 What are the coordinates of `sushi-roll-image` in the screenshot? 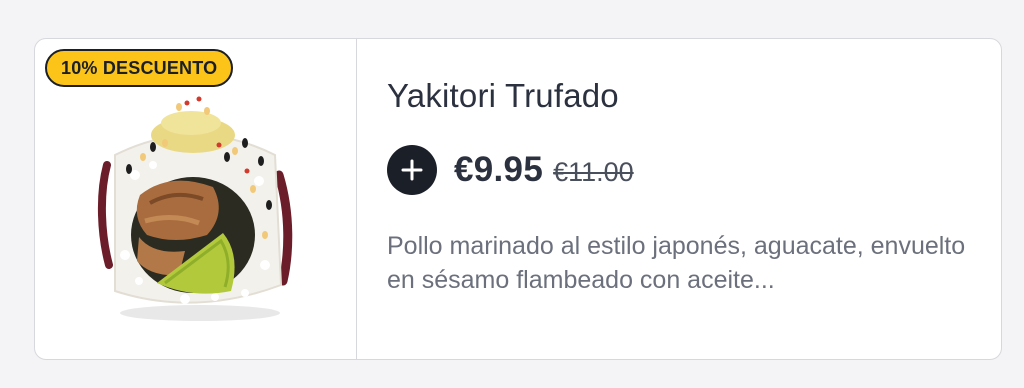 It's located at (195, 208).